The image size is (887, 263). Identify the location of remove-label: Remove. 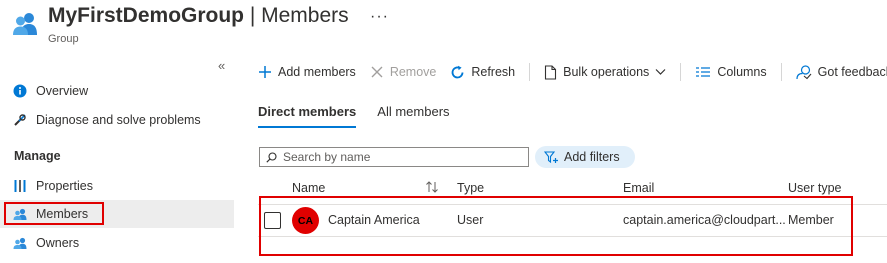
(413, 72).